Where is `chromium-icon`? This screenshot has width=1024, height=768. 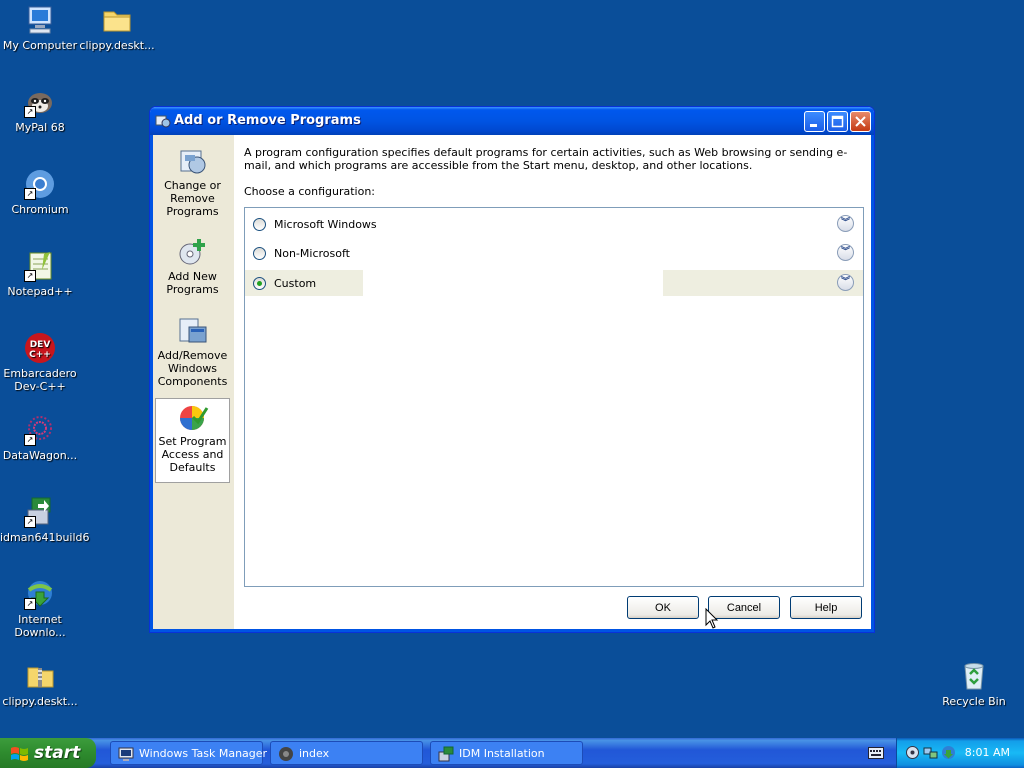
chromium-icon is located at coordinates (286, 754).